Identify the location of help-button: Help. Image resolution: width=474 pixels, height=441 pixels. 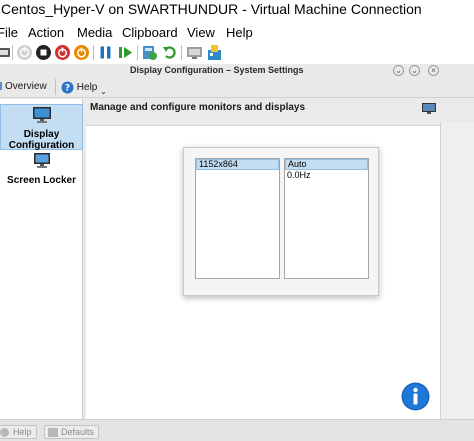
(18, 432).